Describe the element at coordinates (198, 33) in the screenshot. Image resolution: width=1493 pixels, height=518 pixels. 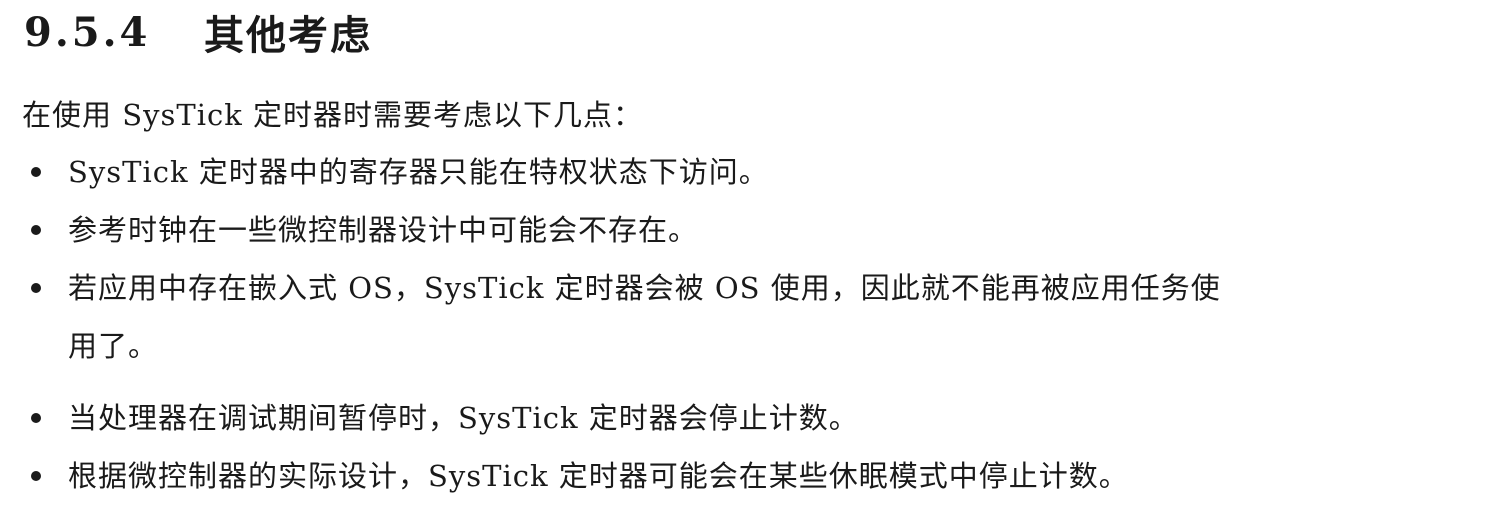
I see `section-heading: 9.5.4 其他考虑` at that location.